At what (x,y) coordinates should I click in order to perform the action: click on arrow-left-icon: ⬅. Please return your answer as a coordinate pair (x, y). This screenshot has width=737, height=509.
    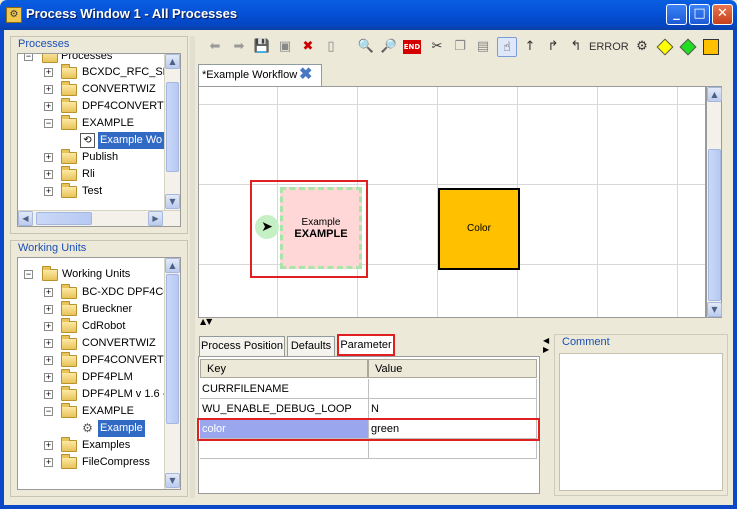
    Looking at the image, I should click on (215, 47).